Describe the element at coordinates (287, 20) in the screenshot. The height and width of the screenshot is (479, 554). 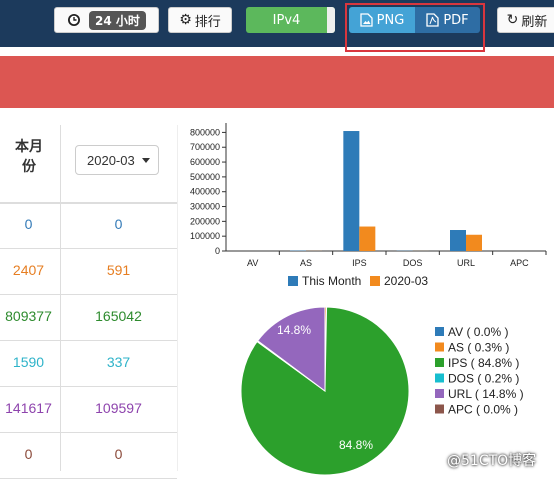
I see `ipv4-label: IPv4` at that location.